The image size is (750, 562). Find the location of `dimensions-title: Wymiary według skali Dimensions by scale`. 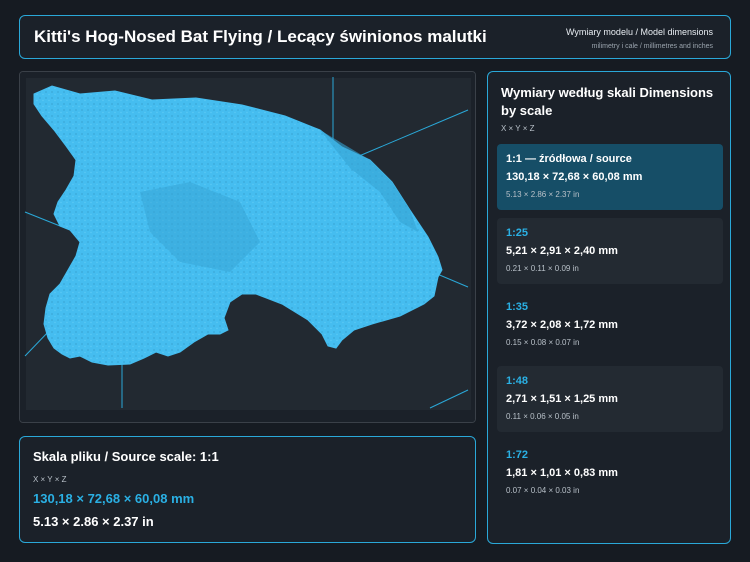

dimensions-title: Wymiary według skali Dimensions by scale is located at coordinates (607, 101).